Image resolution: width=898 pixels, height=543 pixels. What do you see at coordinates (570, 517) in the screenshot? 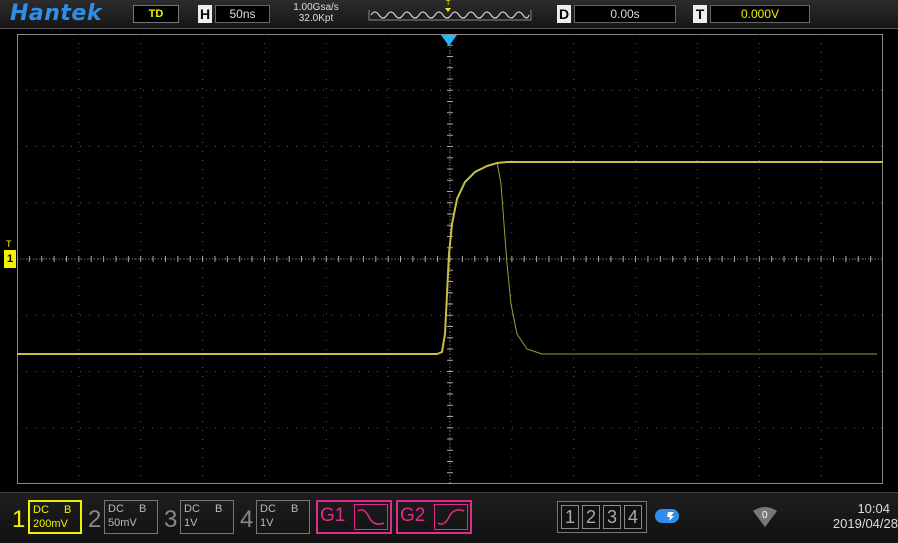
I see `math-channel-1: 1` at bounding box center [570, 517].